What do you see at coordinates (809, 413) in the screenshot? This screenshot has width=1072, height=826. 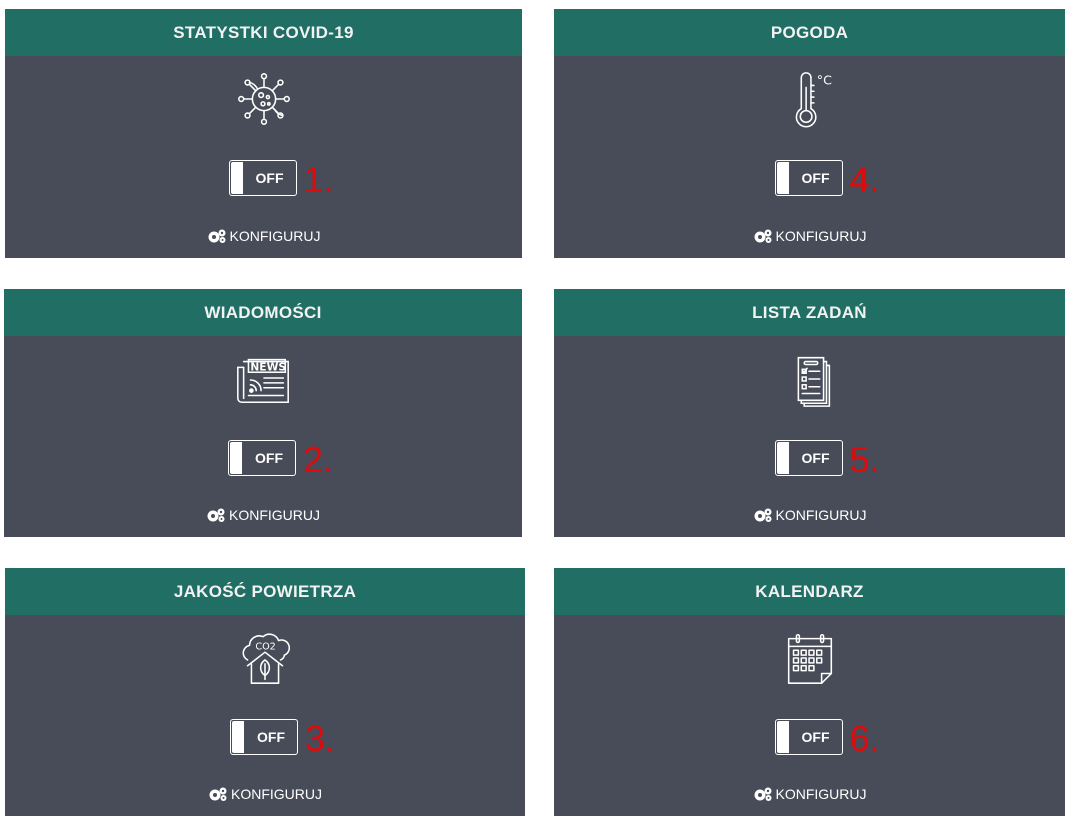 I see `widget-card-tasks: LISTA ZADAŃ OFF 5. KONFIGURUJ` at bounding box center [809, 413].